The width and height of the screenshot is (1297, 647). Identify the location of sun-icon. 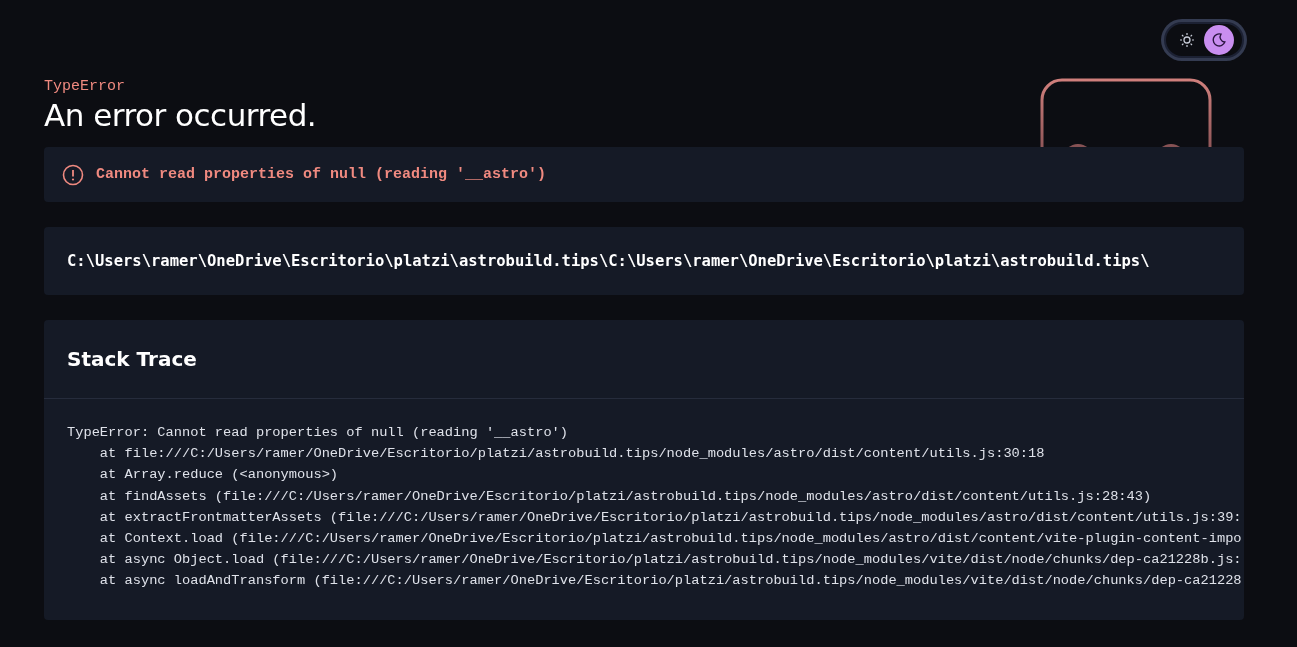
(1187, 40).